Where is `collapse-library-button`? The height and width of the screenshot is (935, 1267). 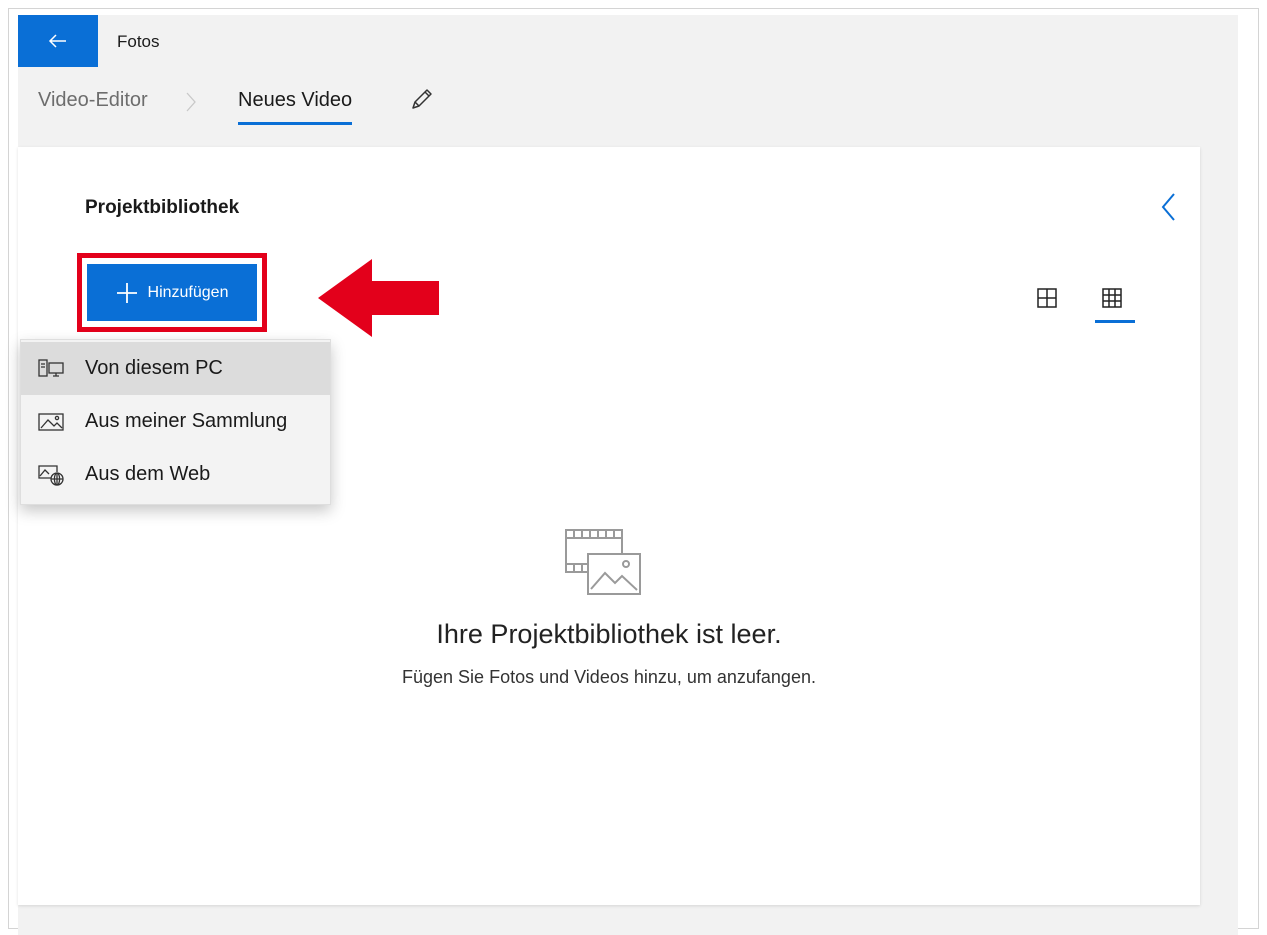
collapse-library-button is located at coordinates (1169, 207).